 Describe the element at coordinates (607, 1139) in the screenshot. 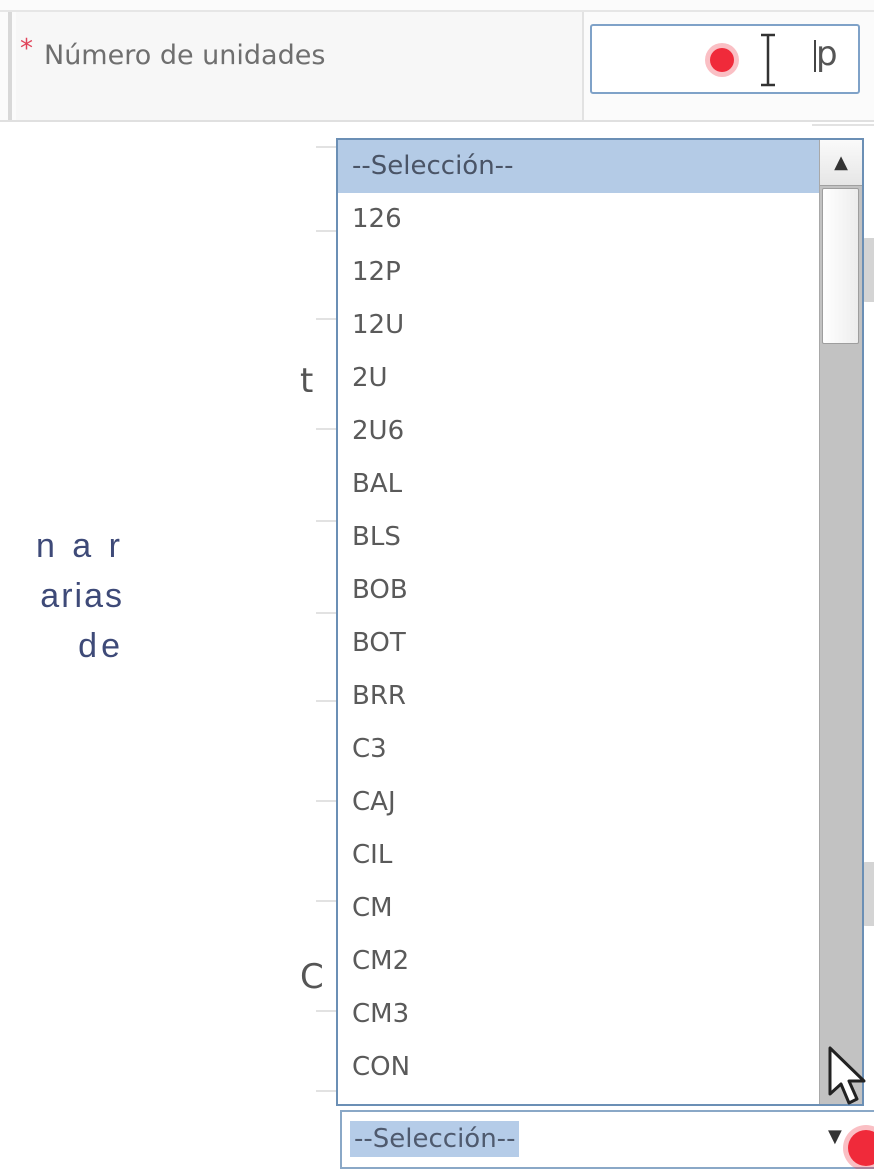

I see `units-select: --Selección-- ▼` at that location.